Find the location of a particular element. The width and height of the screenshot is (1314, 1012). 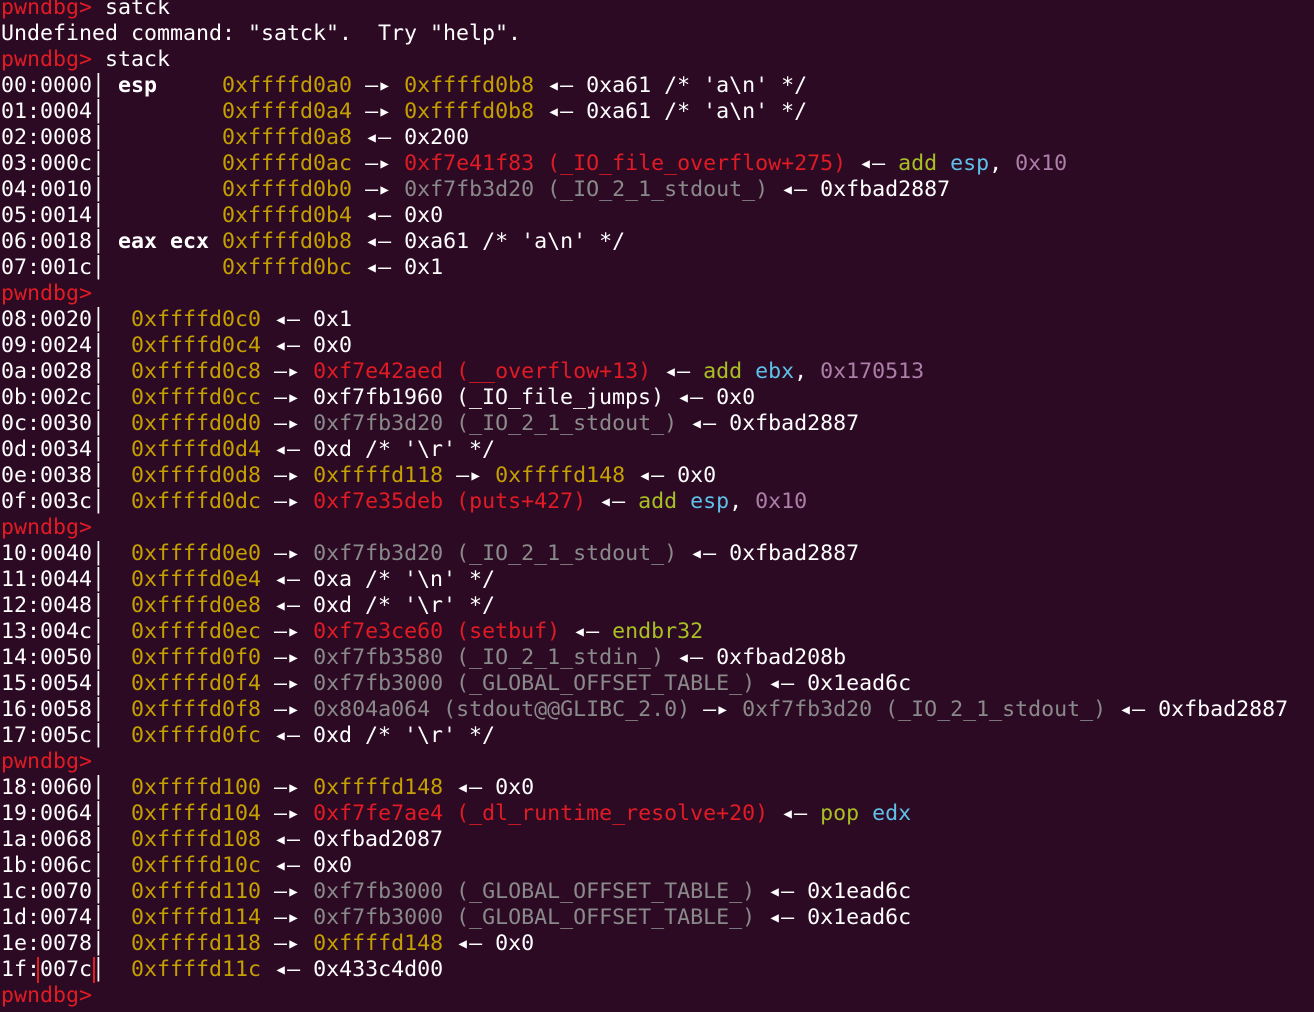

line-segment: ◂— 0x200 is located at coordinates (411, 137).